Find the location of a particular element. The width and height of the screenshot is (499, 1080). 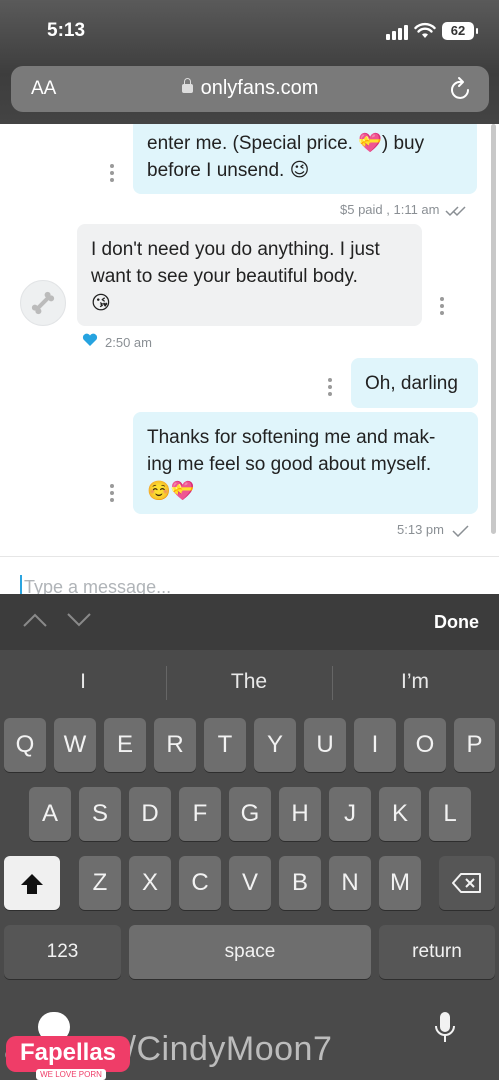

key-h: H is located at coordinates (300, 814).